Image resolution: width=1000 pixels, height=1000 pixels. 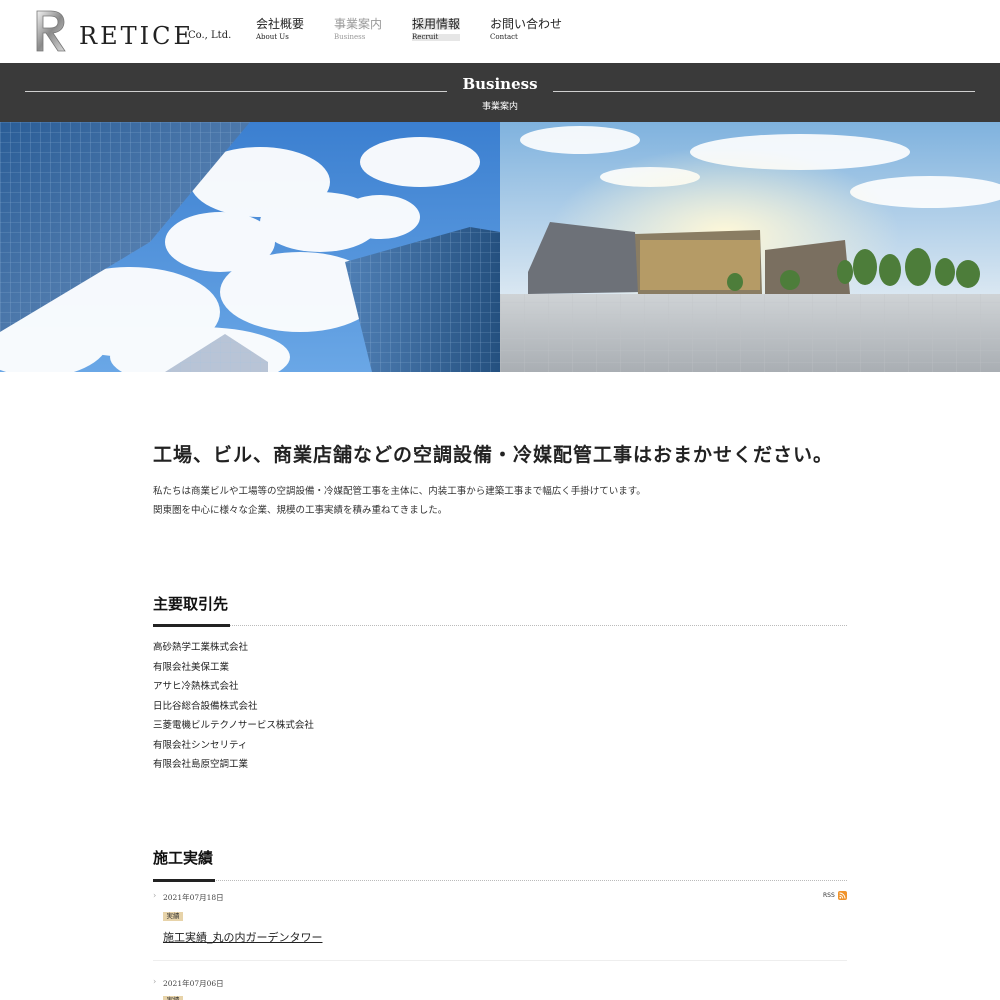 I want to click on works-heading-underline, so click(x=184, y=880).